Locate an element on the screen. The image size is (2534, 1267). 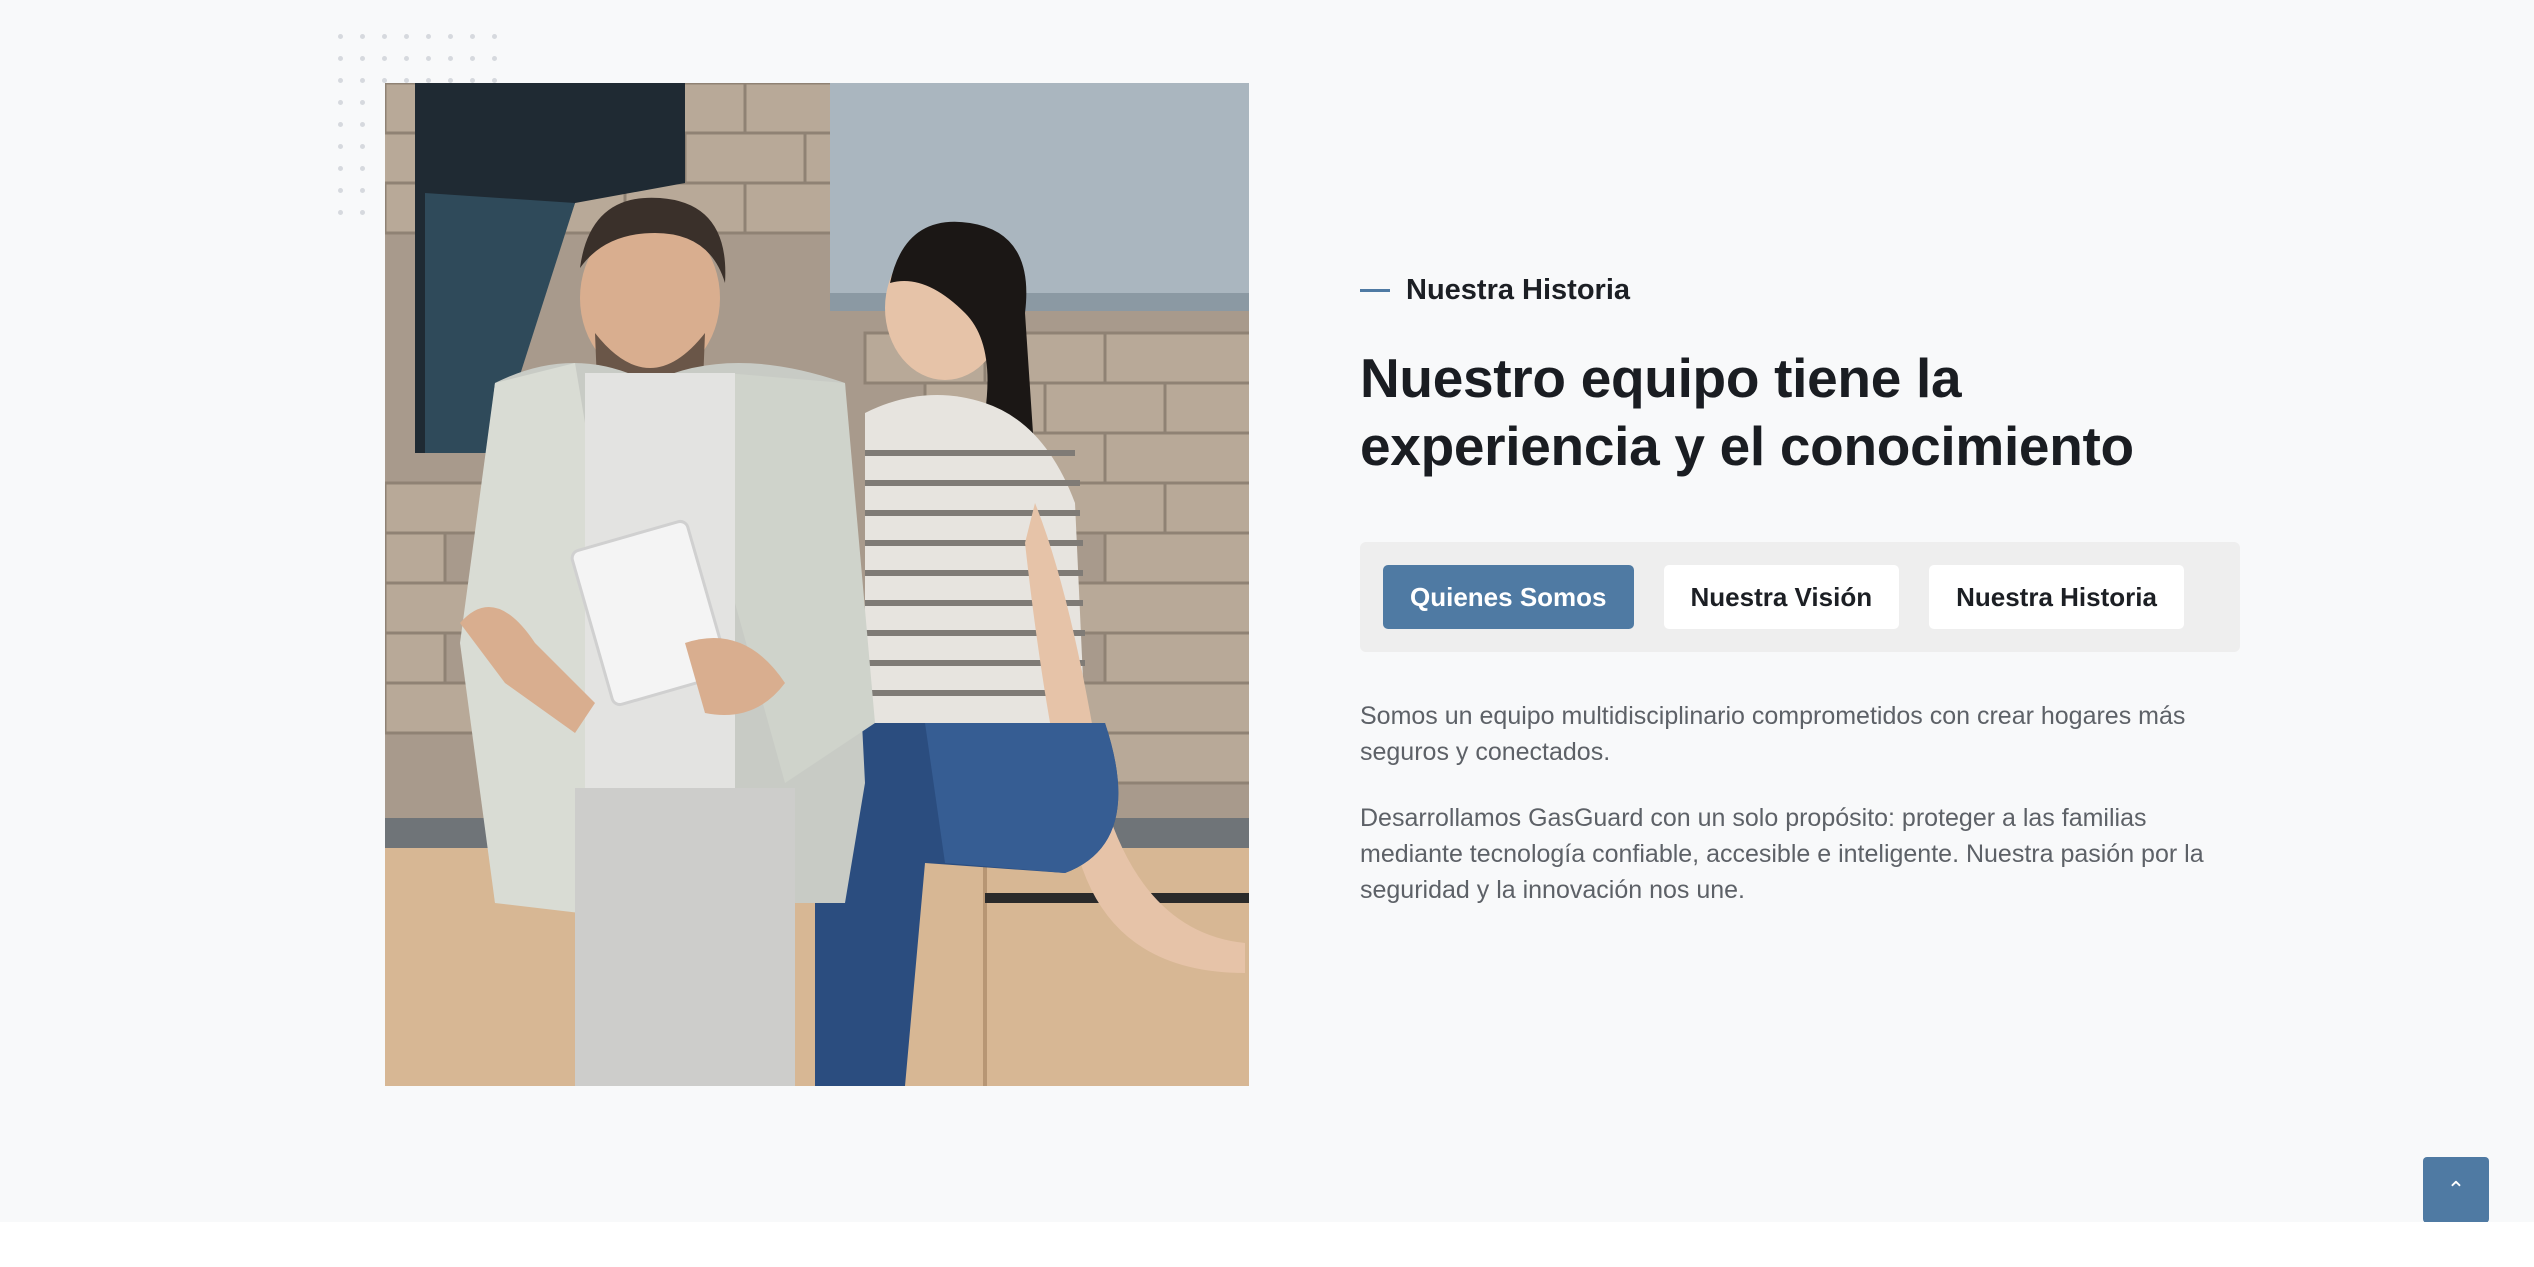
eyebrow-accent-line is located at coordinates (1375, 290).